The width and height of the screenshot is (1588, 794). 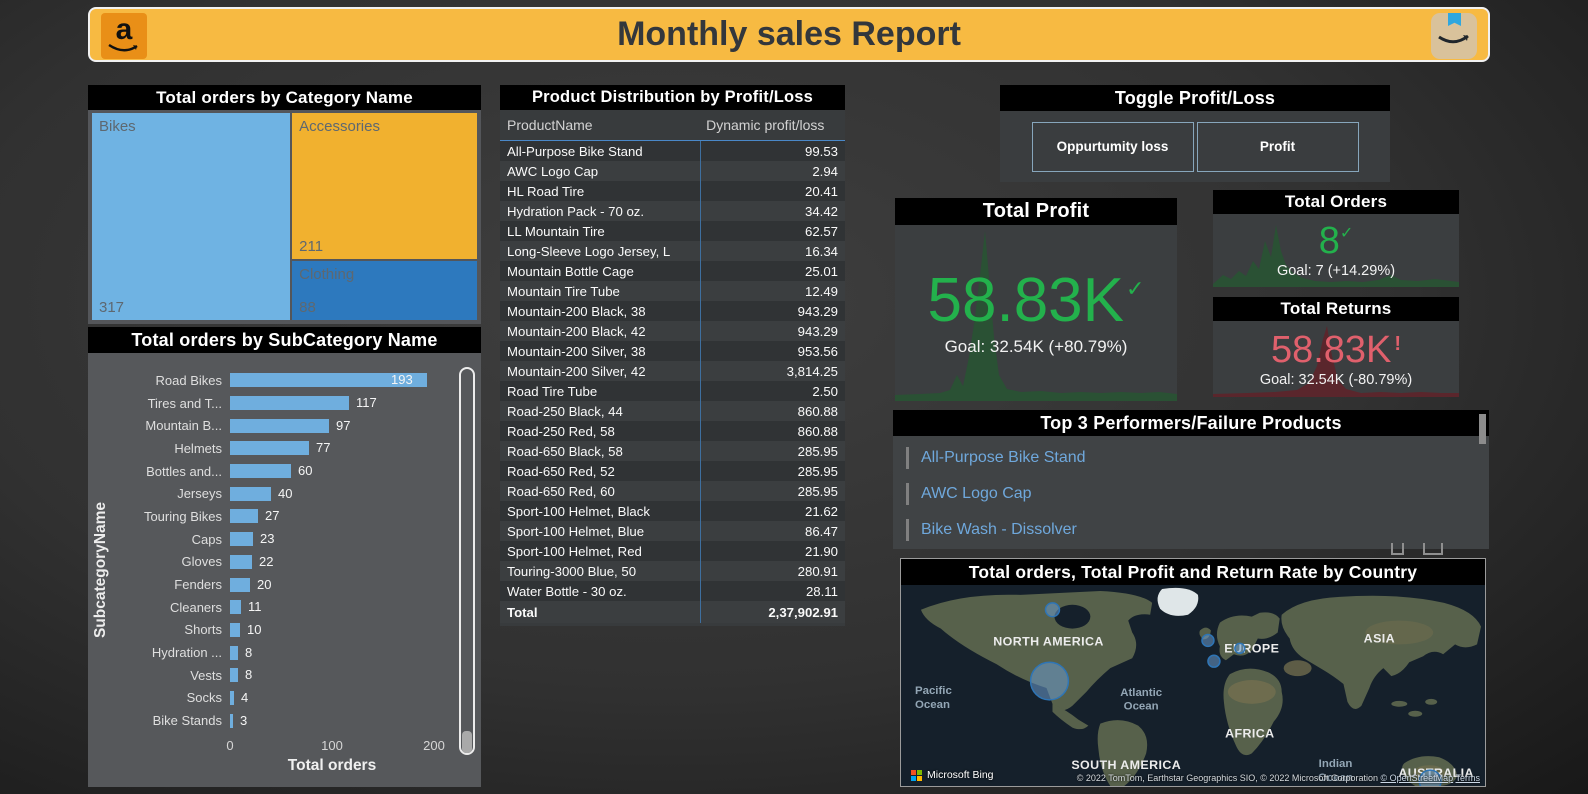 What do you see at coordinates (1214, 661) in the screenshot?
I see `bubble-france` at bounding box center [1214, 661].